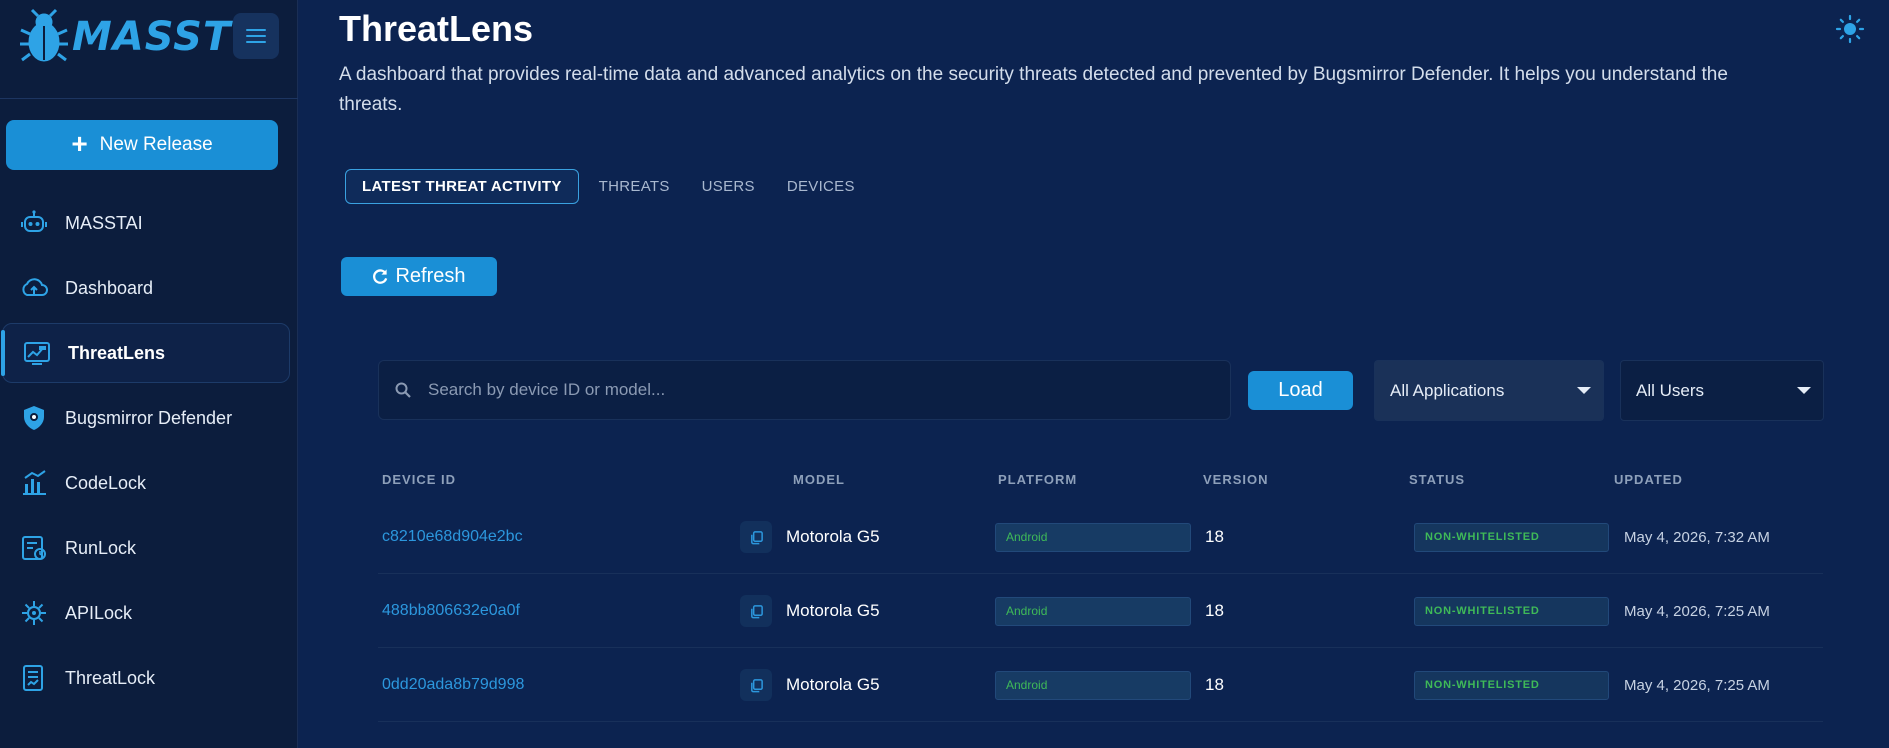 The height and width of the screenshot is (748, 1889). I want to click on device-id-link: 0dd20ada8b79d998, so click(453, 685).